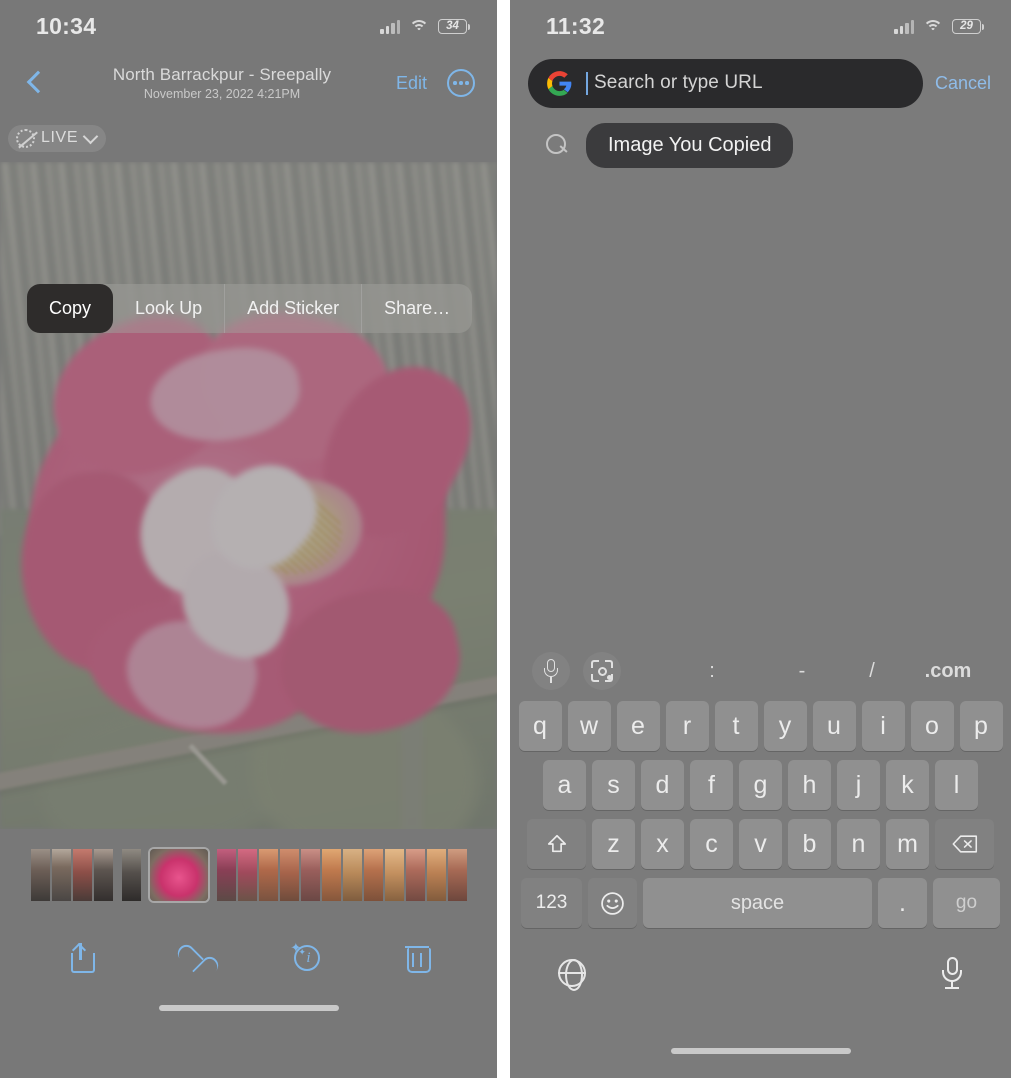  Describe the element at coordinates (872, 671) in the screenshot. I see `keyboard-shortcut-slash: /` at that location.